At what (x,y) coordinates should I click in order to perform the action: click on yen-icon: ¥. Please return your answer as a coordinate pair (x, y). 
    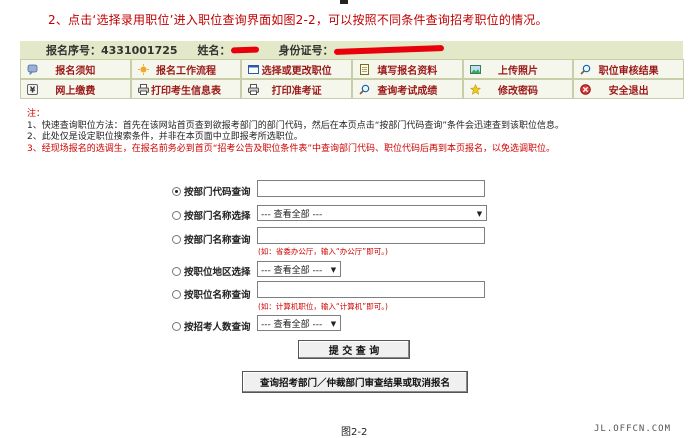
    Looking at the image, I should click on (32, 89).